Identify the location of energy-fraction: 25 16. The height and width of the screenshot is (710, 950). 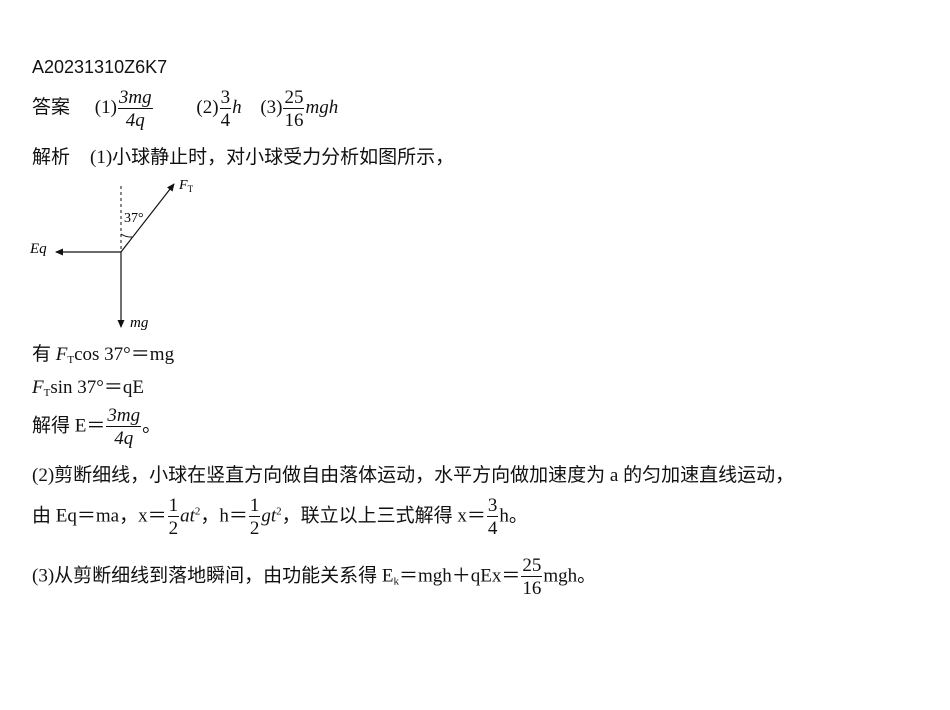
(532, 577).